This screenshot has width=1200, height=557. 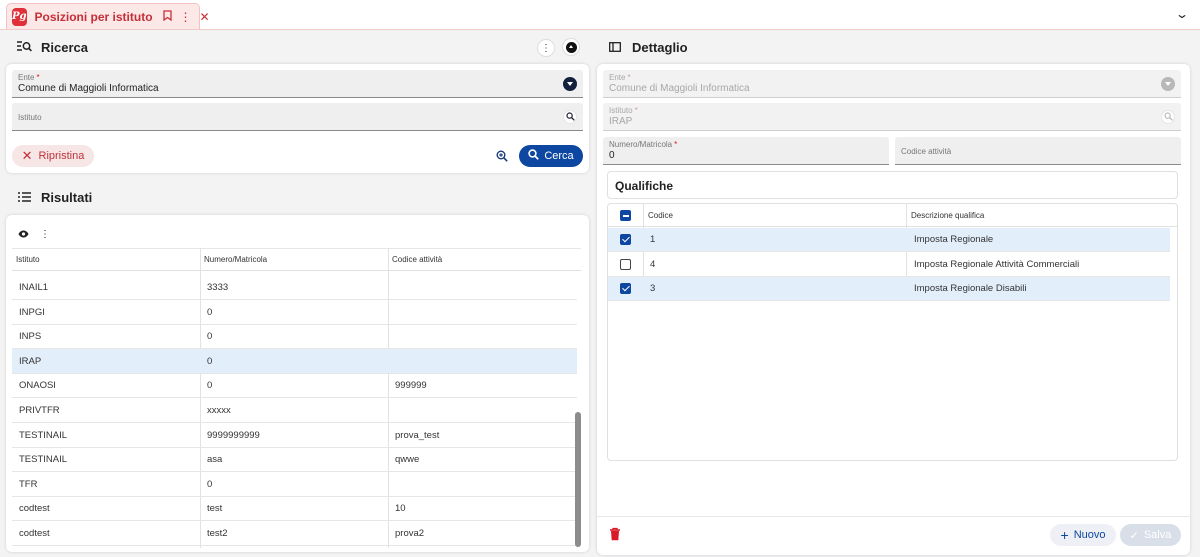 I want to click on dettaglio-istituto-value: IRAP, so click(x=621, y=121).